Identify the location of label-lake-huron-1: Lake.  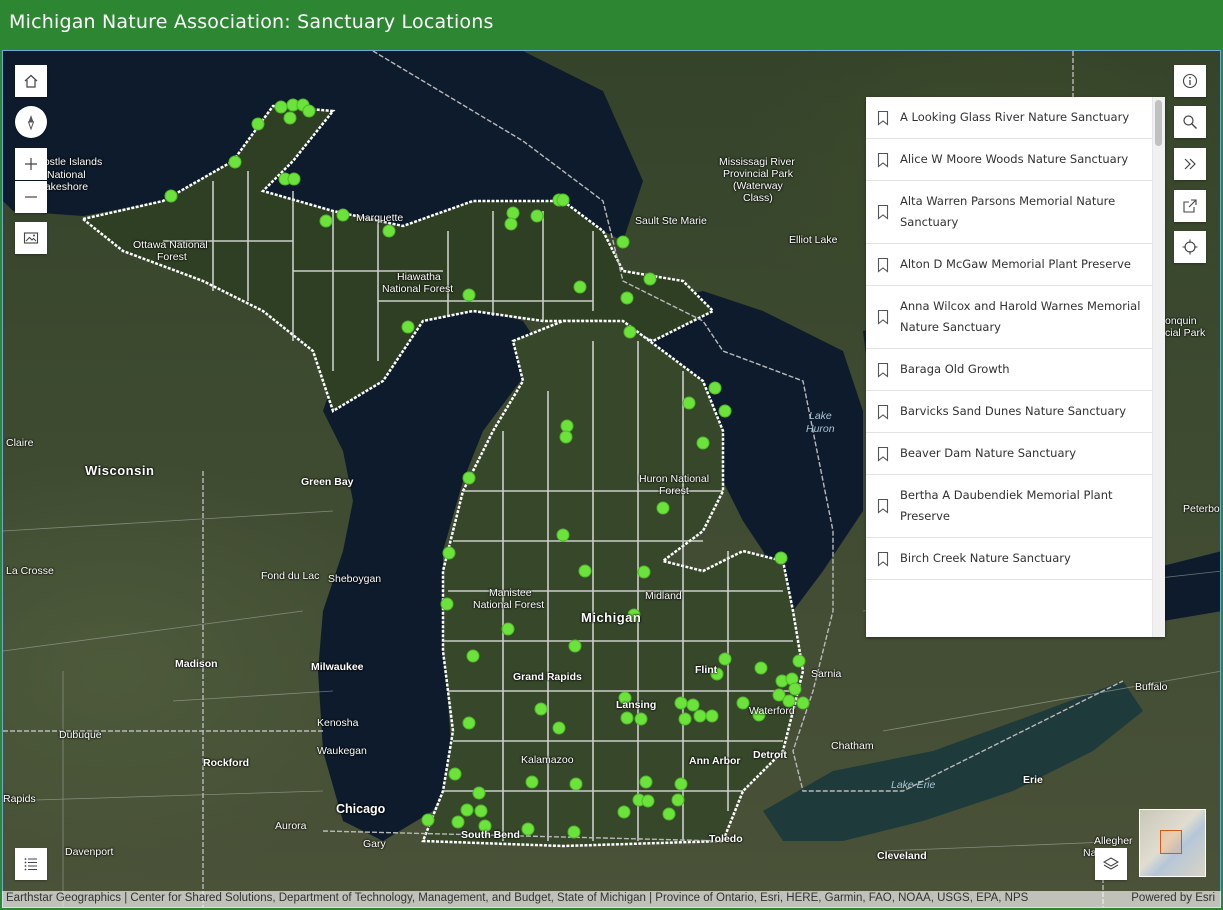
(820, 416).